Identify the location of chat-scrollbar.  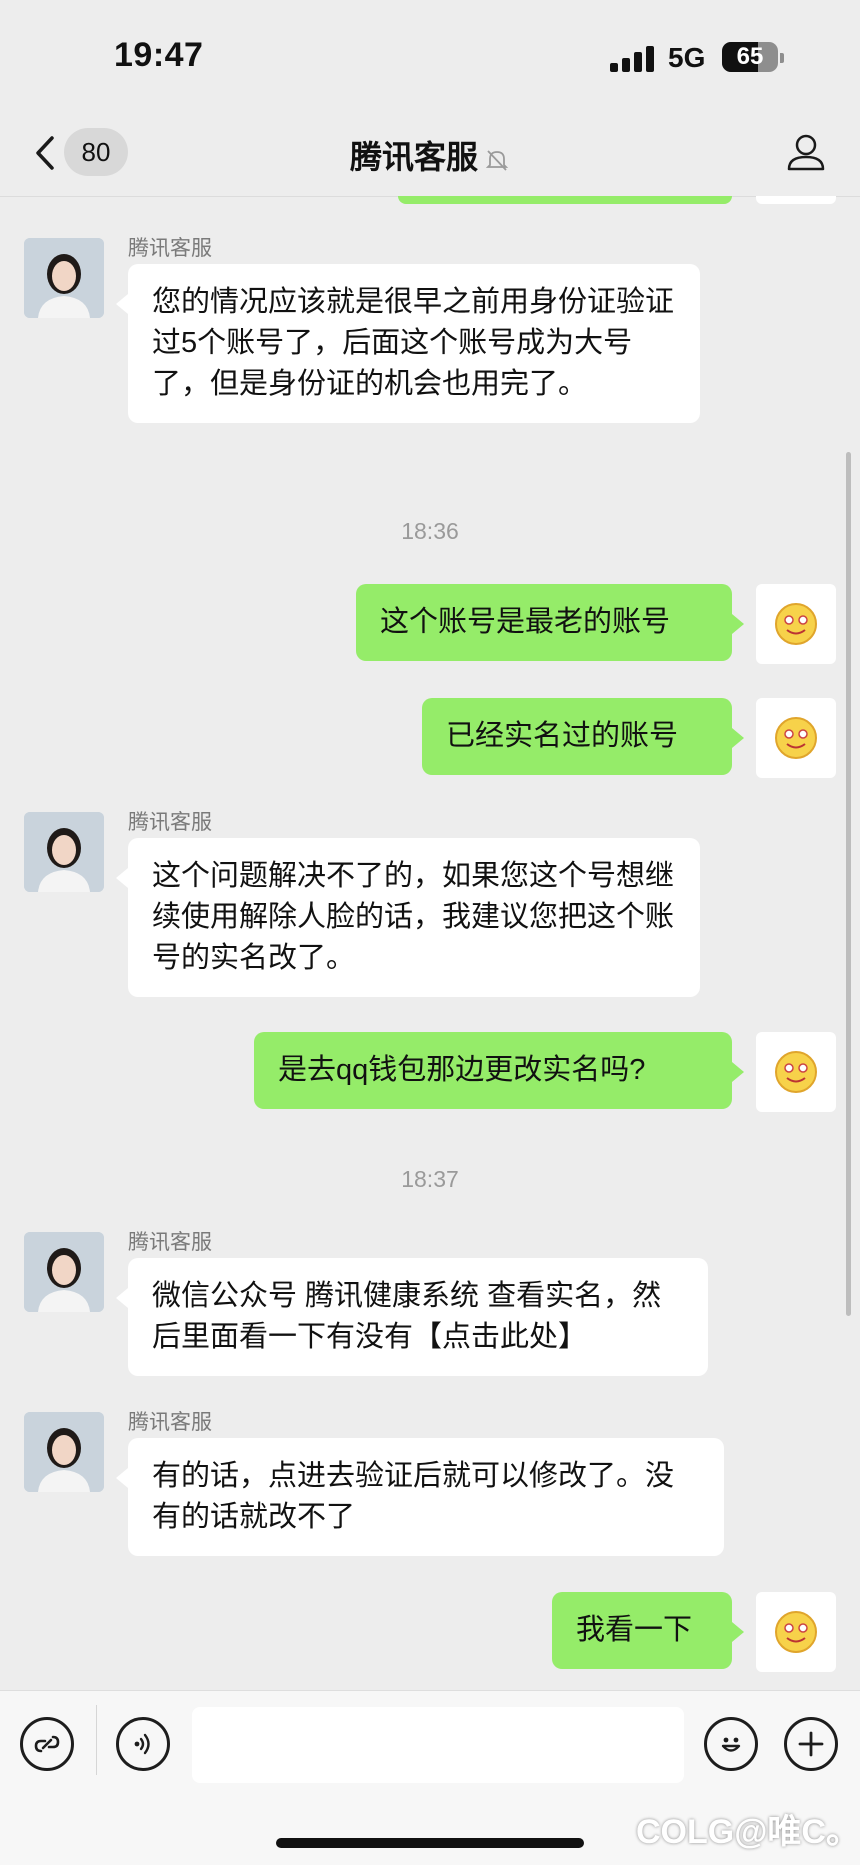
(848, 884).